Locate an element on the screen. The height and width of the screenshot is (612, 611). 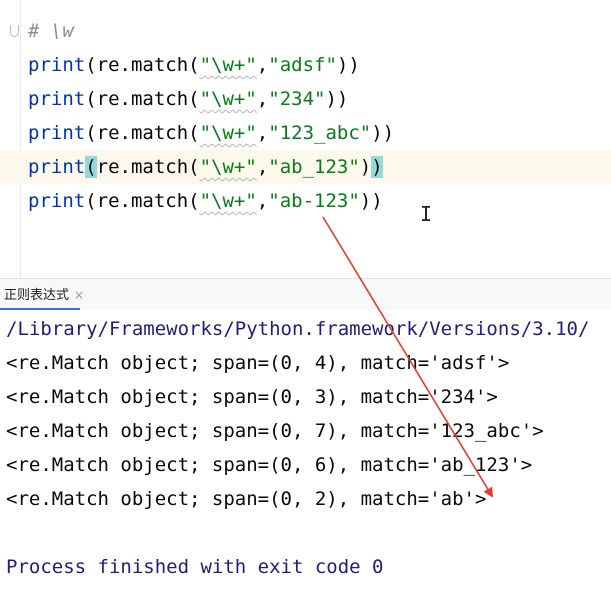
tab-run-config: 正则表达式 × is located at coordinates (44, 295).